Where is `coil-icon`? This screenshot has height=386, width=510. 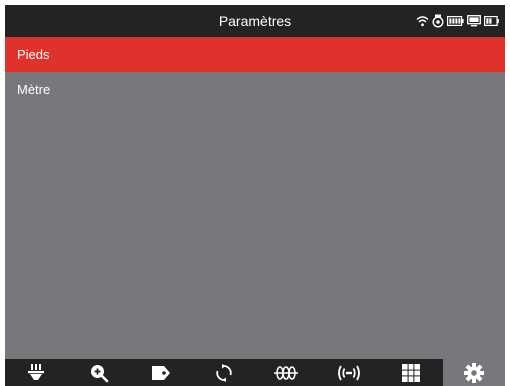
coil-icon is located at coordinates (286, 373).